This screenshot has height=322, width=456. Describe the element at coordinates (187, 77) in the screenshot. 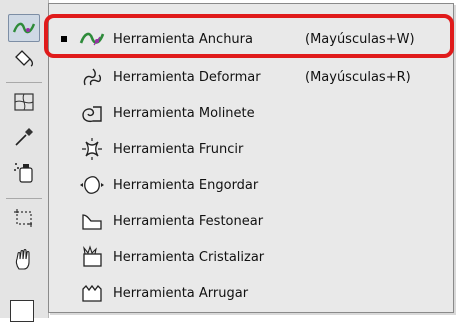

I see `menu-item-label: Herramienta Deformar` at that location.